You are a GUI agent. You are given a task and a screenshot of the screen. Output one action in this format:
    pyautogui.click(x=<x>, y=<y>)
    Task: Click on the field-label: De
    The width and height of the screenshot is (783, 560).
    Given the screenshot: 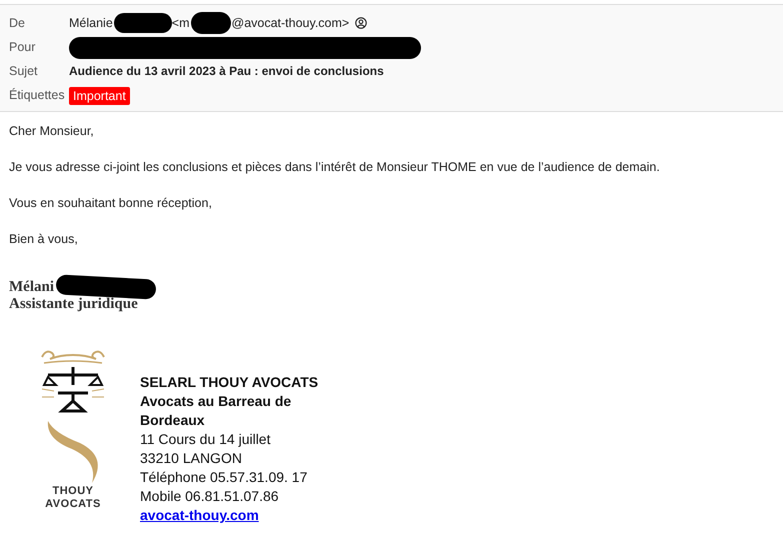 What is the action you would take?
    pyautogui.click(x=17, y=23)
    